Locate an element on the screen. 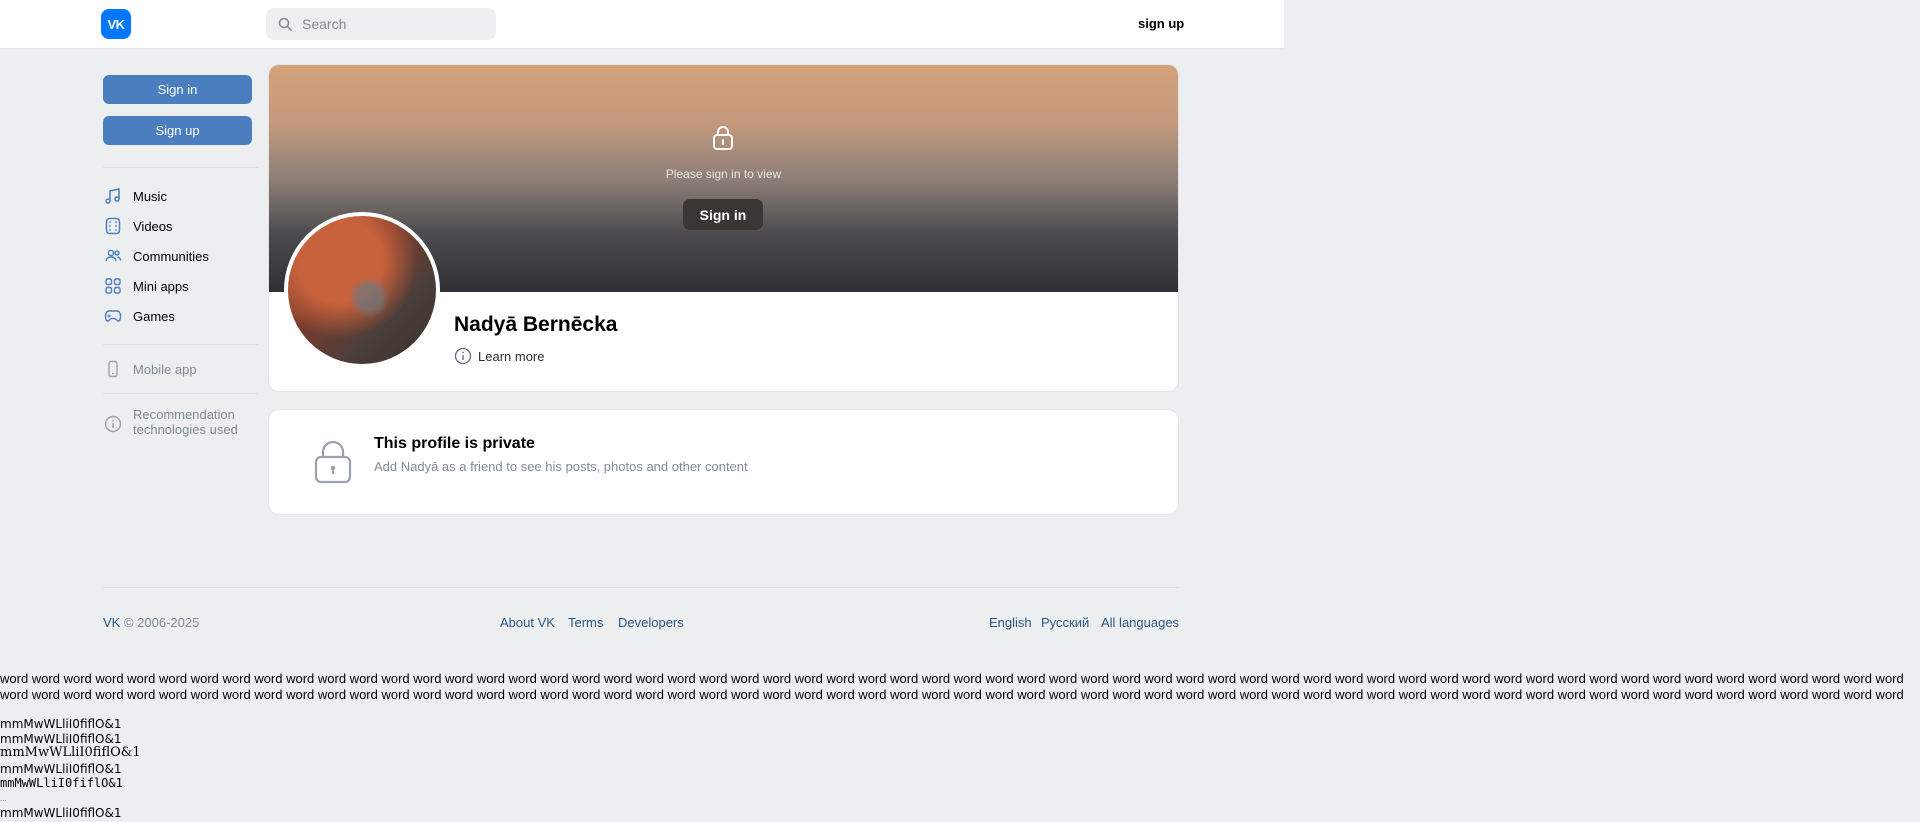  sidebar-item-mobile-app: Mobile app is located at coordinates (150, 369).